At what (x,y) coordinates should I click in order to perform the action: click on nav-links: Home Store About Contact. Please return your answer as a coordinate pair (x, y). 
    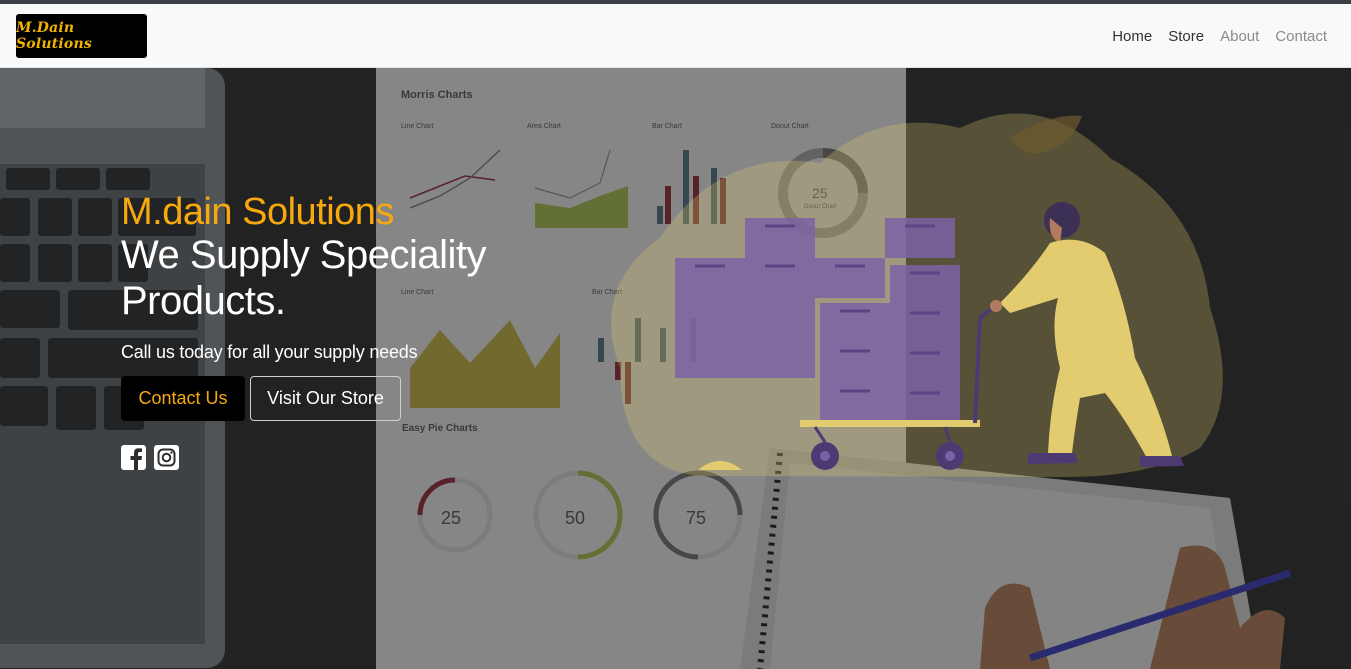
    Looking at the image, I should click on (1219, 36).